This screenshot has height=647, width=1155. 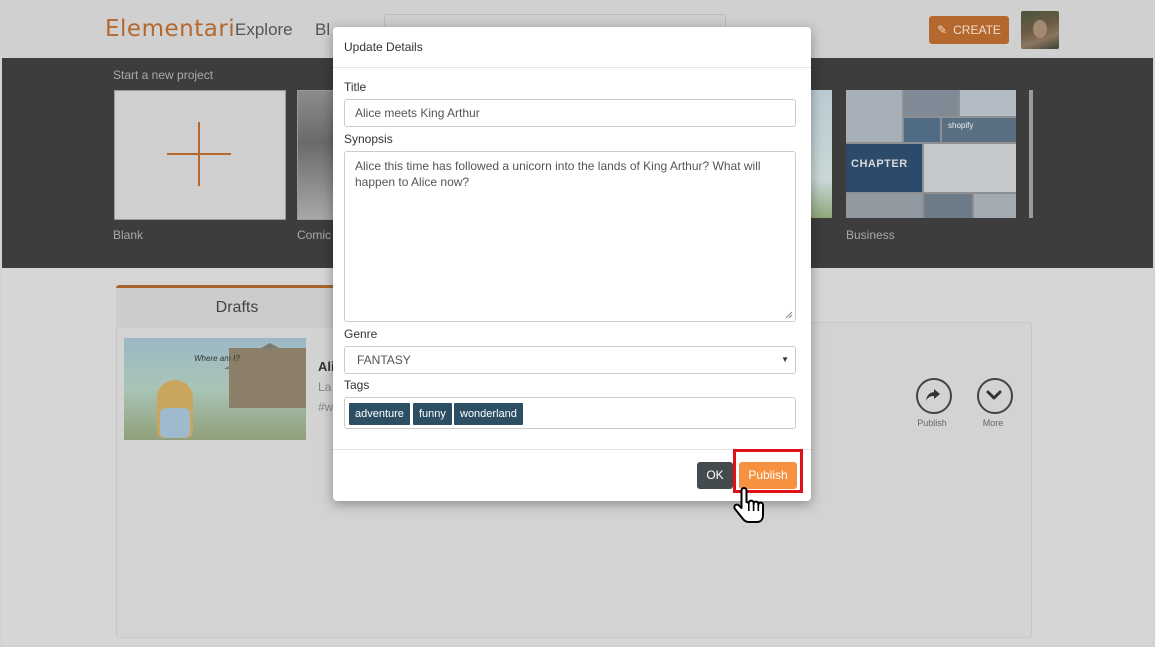 What do you see at coordinates (215, 389) in the screenshot?
I see `draft-thumbnail: Where am I?` at bounding box center [215, 389].